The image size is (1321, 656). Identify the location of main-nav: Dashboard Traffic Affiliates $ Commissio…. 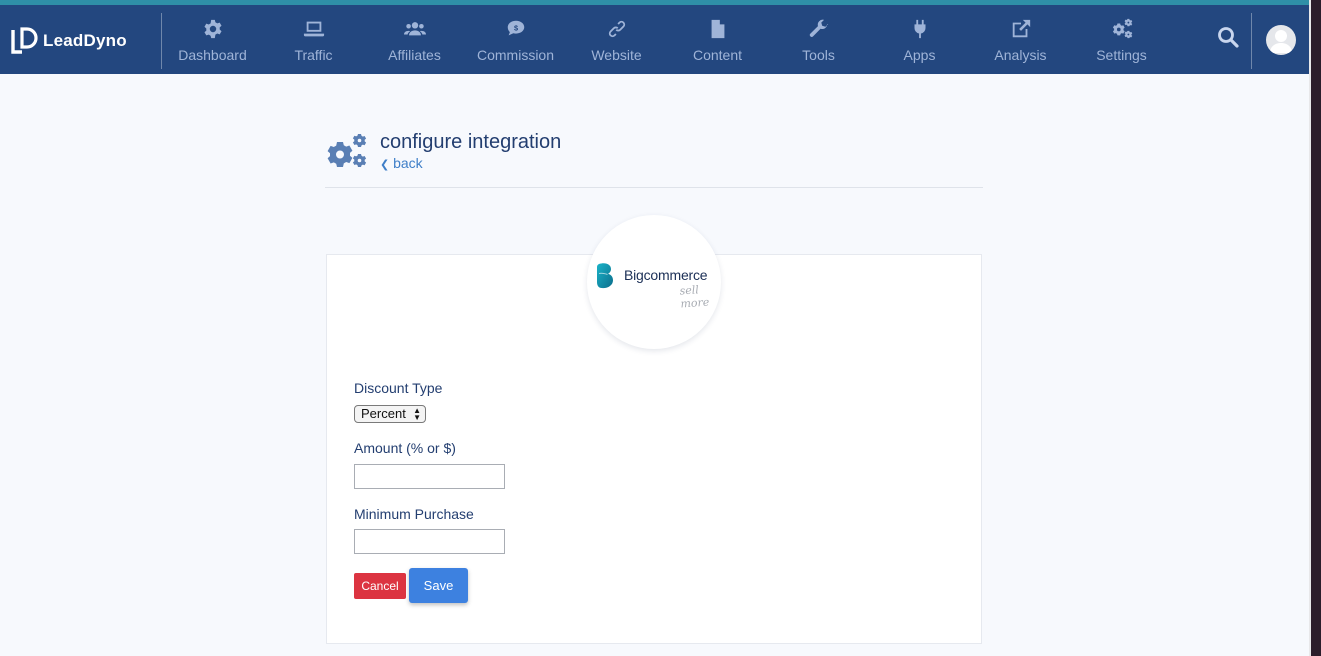
(667, 39).